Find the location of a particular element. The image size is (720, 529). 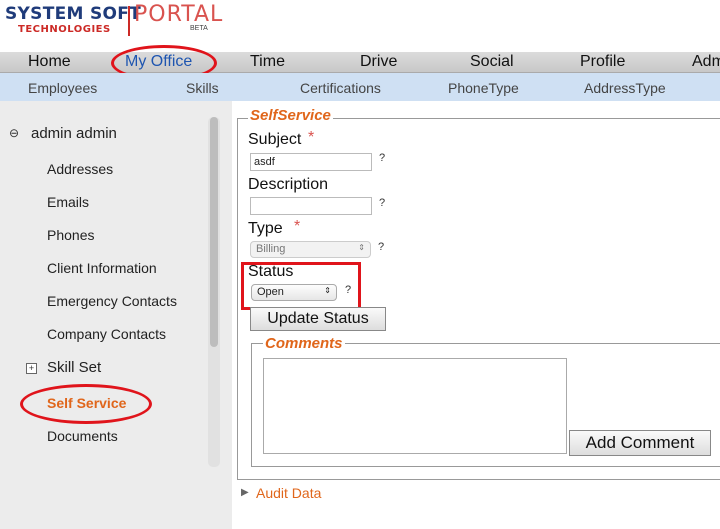

tree-item-documents: Documents is located at coordinates (82, 436).